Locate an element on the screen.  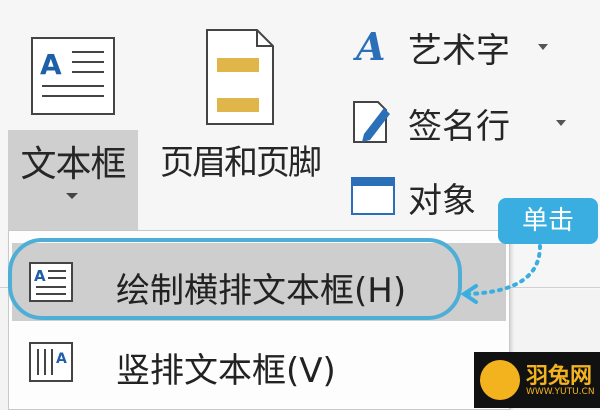
object-icon is located at coordinates (373, 196).